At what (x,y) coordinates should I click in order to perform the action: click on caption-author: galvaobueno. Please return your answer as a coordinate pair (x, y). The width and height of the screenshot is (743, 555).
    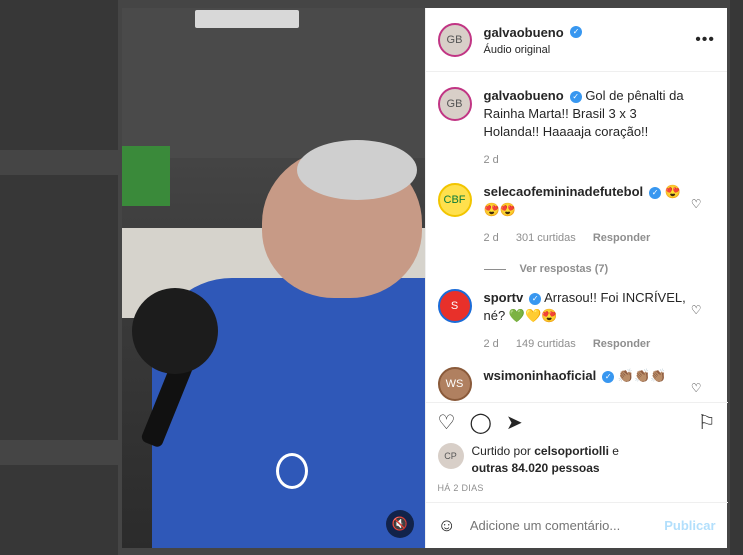
    Looking at the image, I should click on (524, 95).